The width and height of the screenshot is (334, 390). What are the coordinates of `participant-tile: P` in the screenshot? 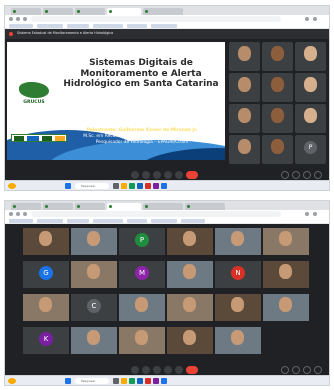 It's located at (310, 149).